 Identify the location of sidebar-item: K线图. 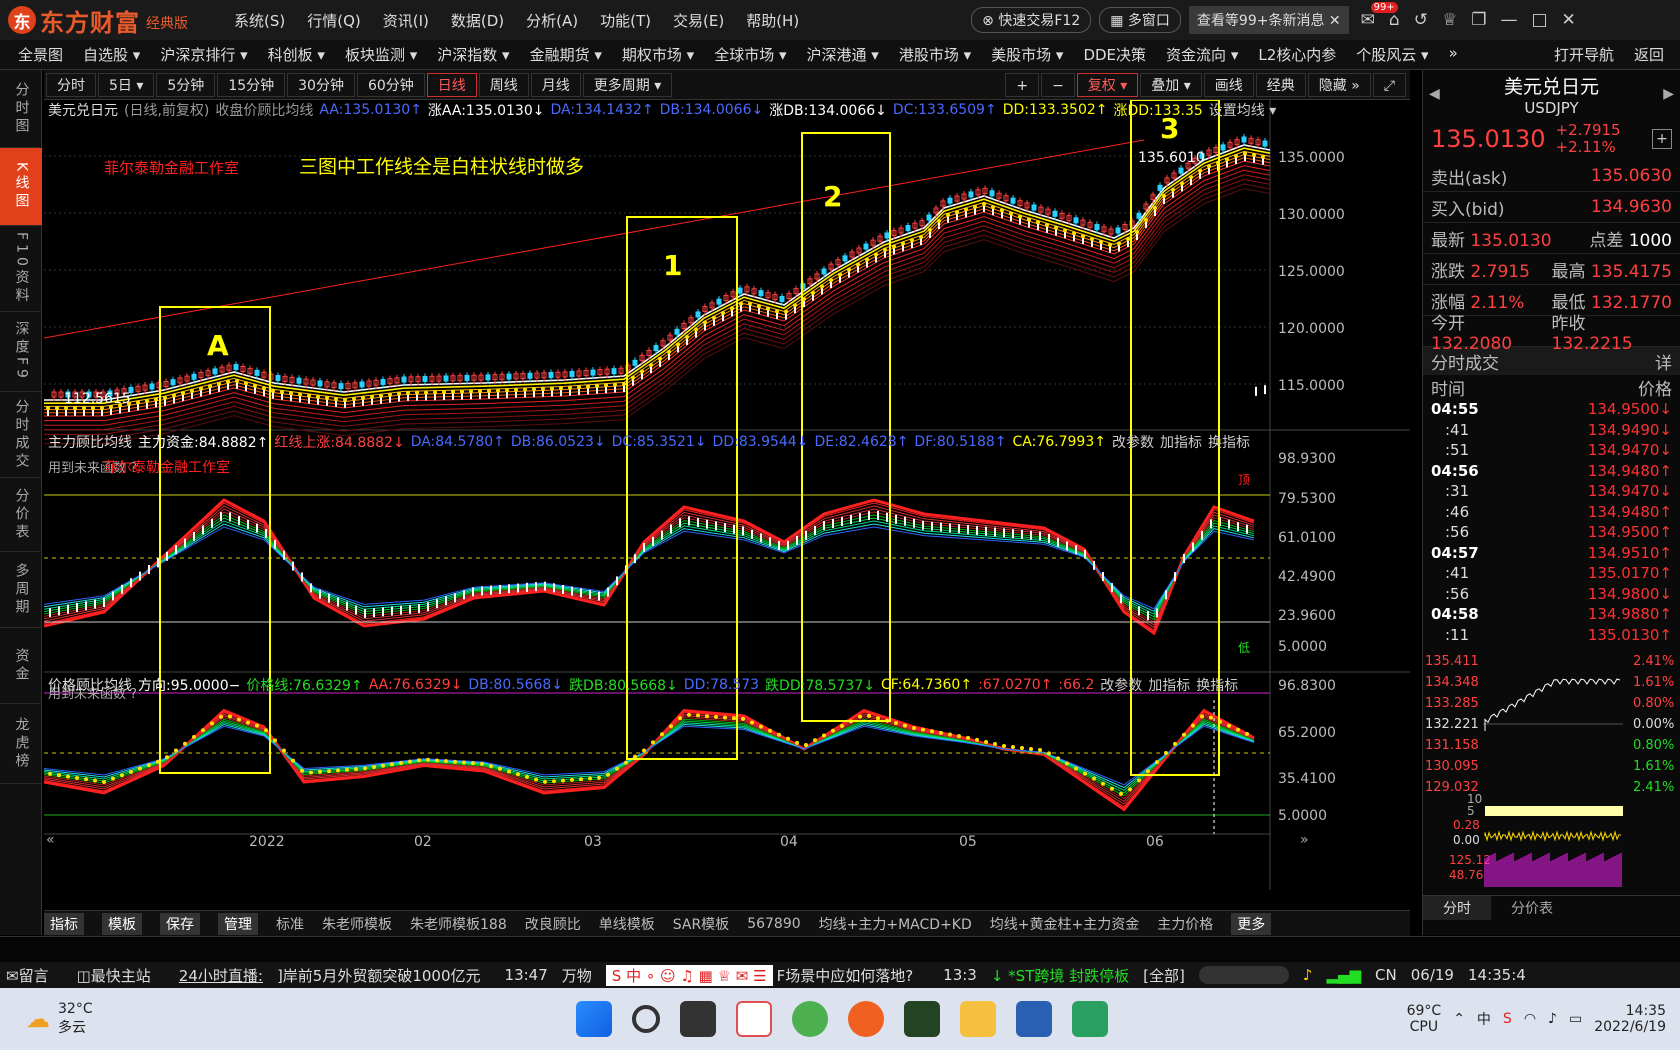
(21, 187).